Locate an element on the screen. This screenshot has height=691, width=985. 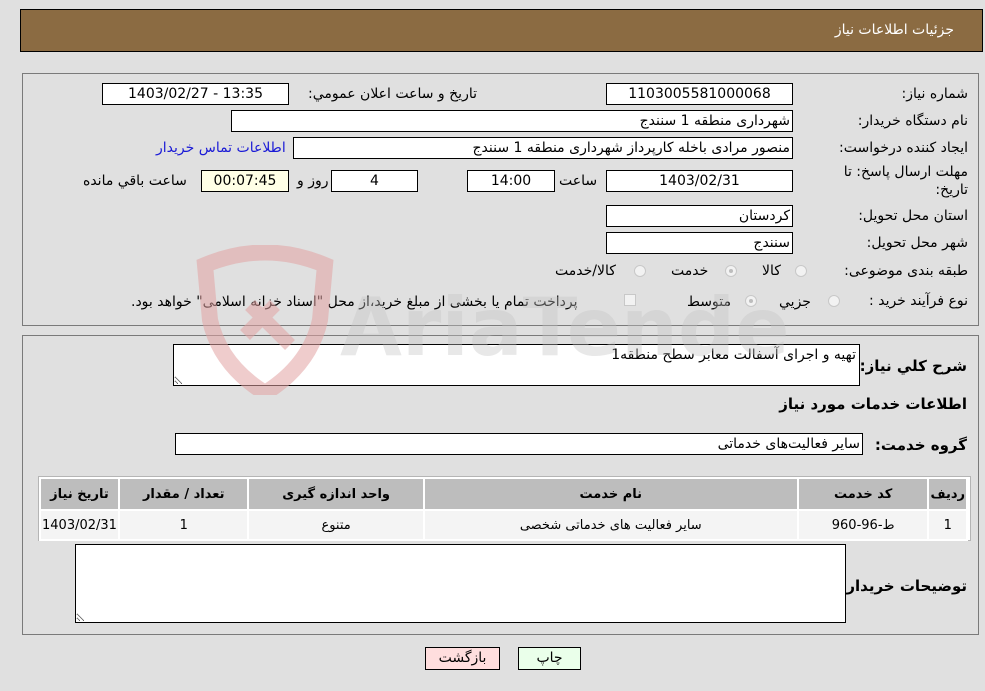
cell-service-name: ساير فعاليت های خدماتی شخصی is located at coordinates (610, 525).